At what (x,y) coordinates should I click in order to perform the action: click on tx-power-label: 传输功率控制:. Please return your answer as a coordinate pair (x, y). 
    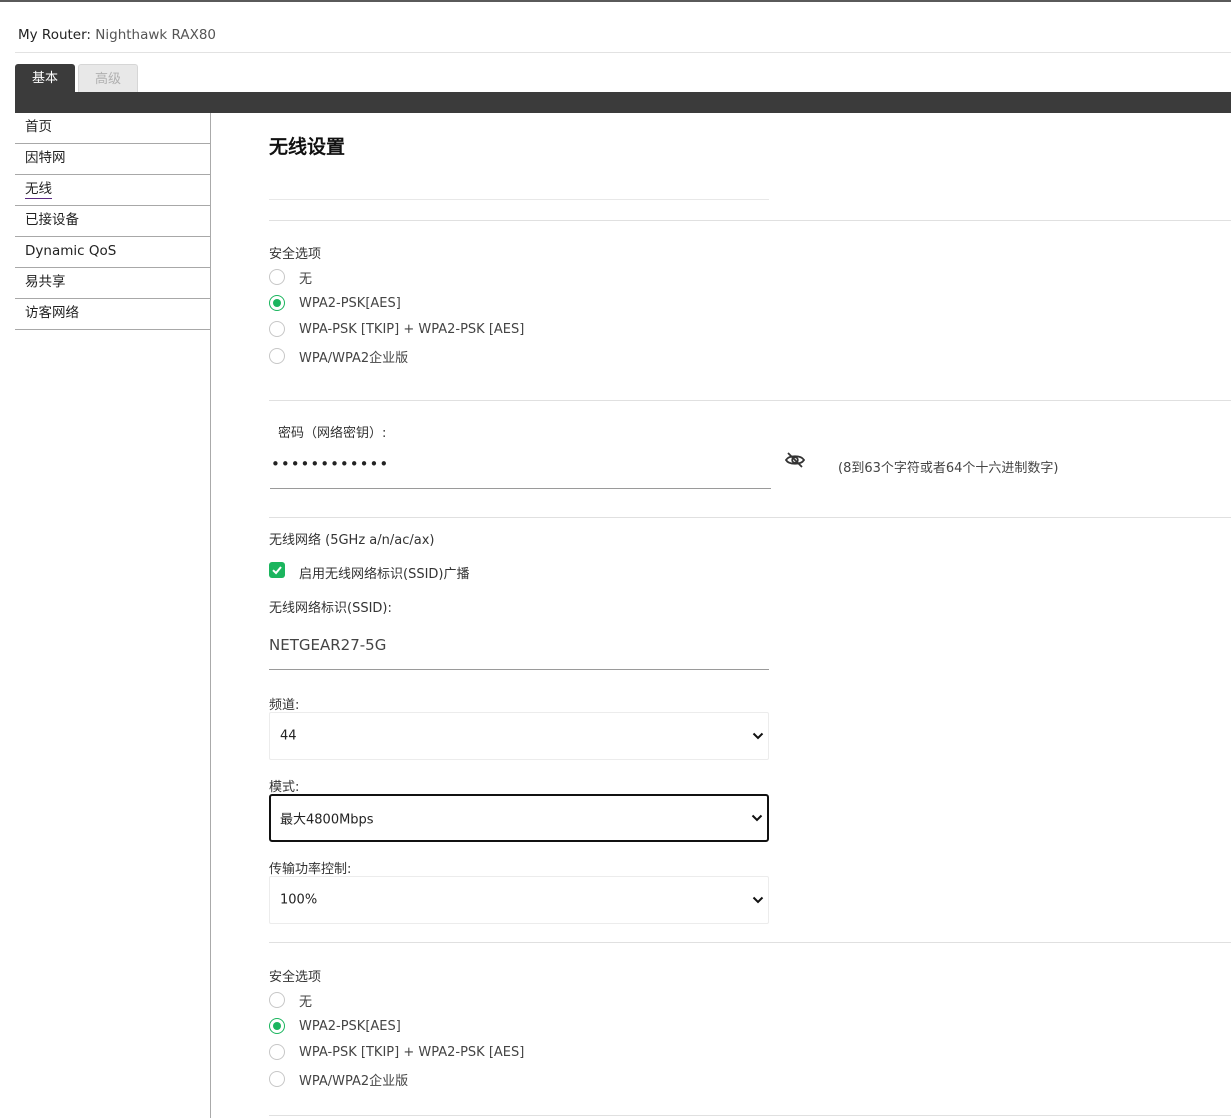
    Looking at the image, I should click on (310, 869).